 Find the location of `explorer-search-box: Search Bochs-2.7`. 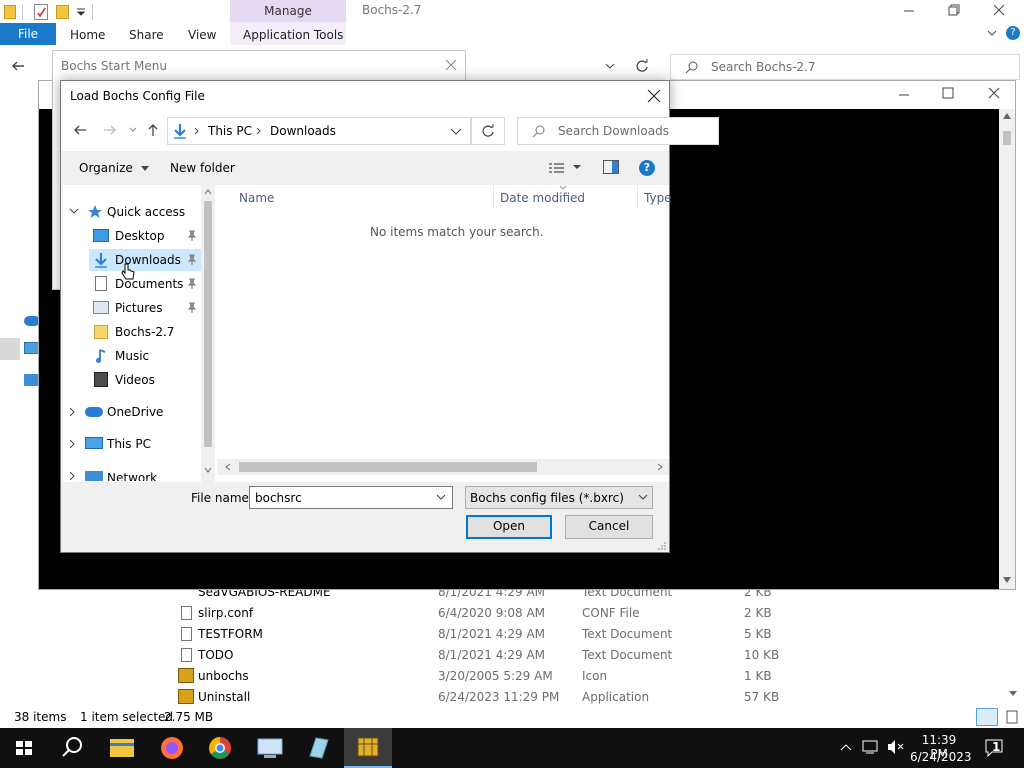

explorer-search-box: Search Bochs-2.7 is located at coordinates (845, 67).